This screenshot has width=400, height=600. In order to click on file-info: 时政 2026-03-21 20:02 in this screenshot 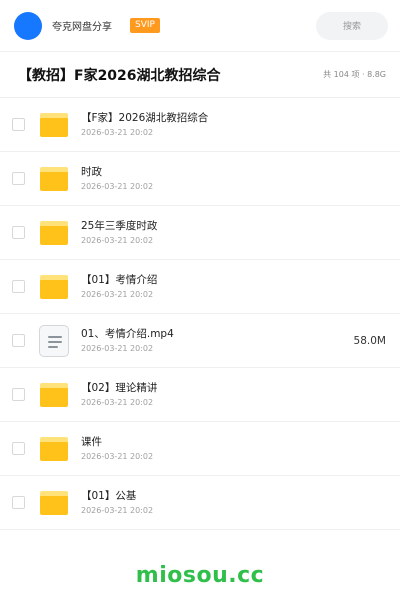, I will do `click(117, 178)`.